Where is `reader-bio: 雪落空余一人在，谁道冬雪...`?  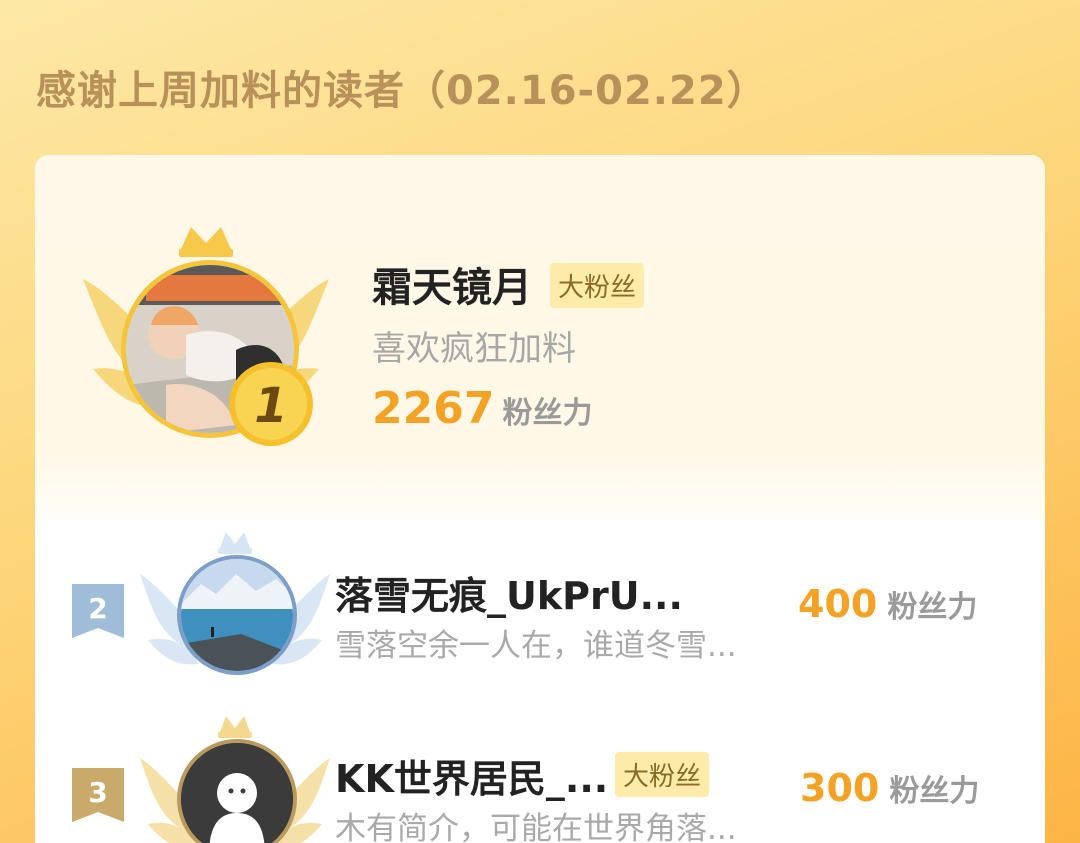
reader-bio: 雪落空余一人在，谁道冬雪... is located at coordinates (536, 646).